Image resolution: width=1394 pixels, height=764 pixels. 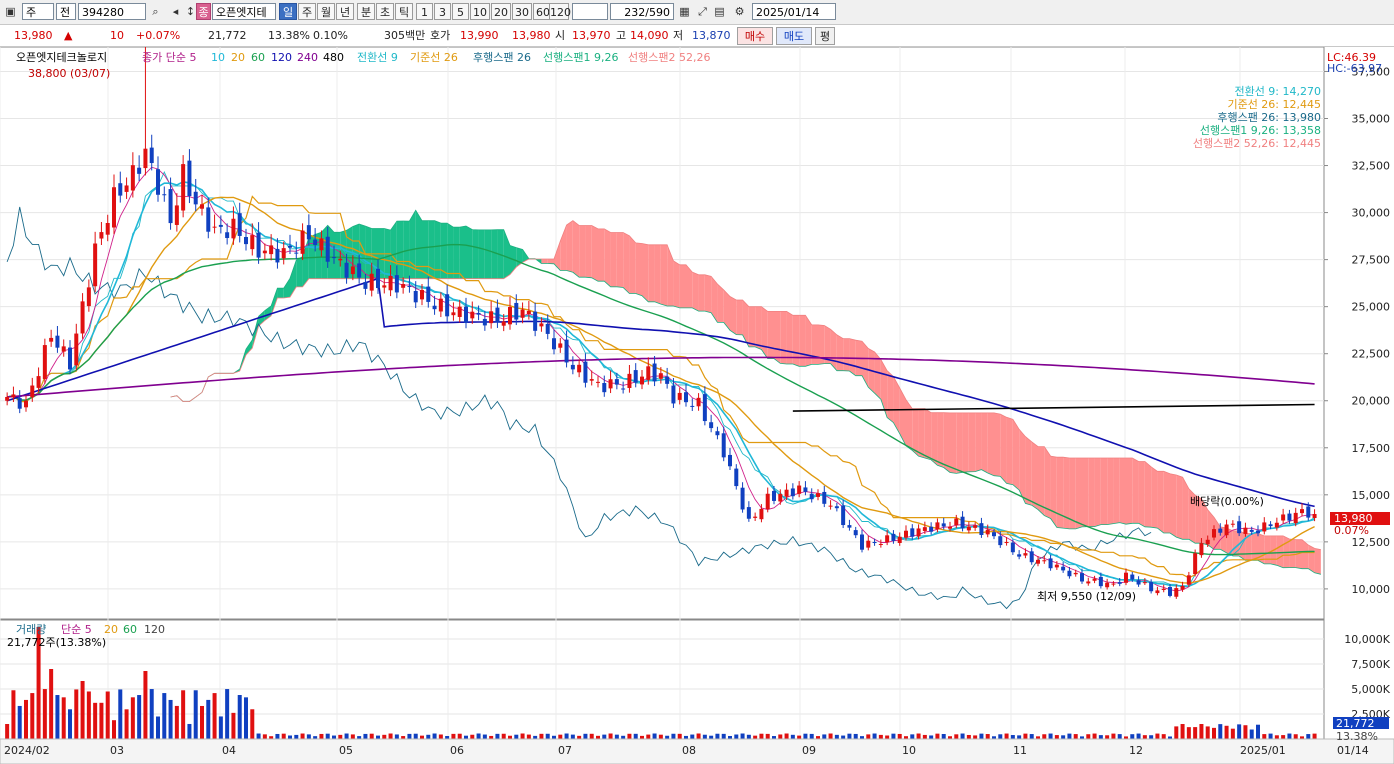 What do you see at coordinates (755, 36) in the screenshot?
I see `buy-button: 매수` at bounding box center [755, 36].